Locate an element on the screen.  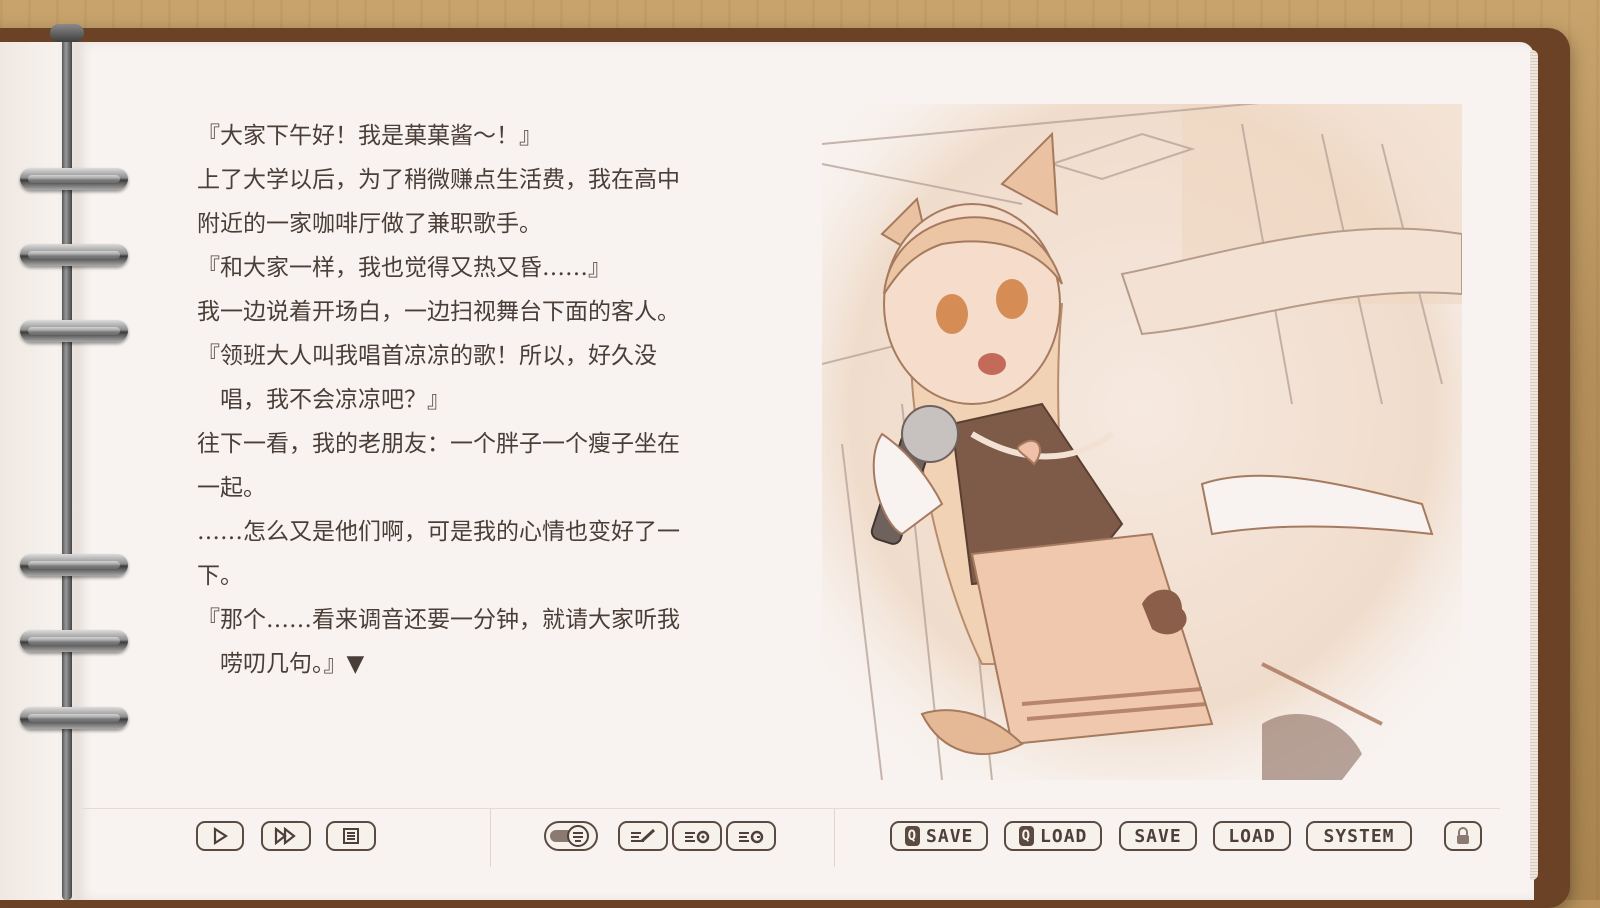
story-line: 唠叨几句。』▼ is located at coordinates (281, 664).